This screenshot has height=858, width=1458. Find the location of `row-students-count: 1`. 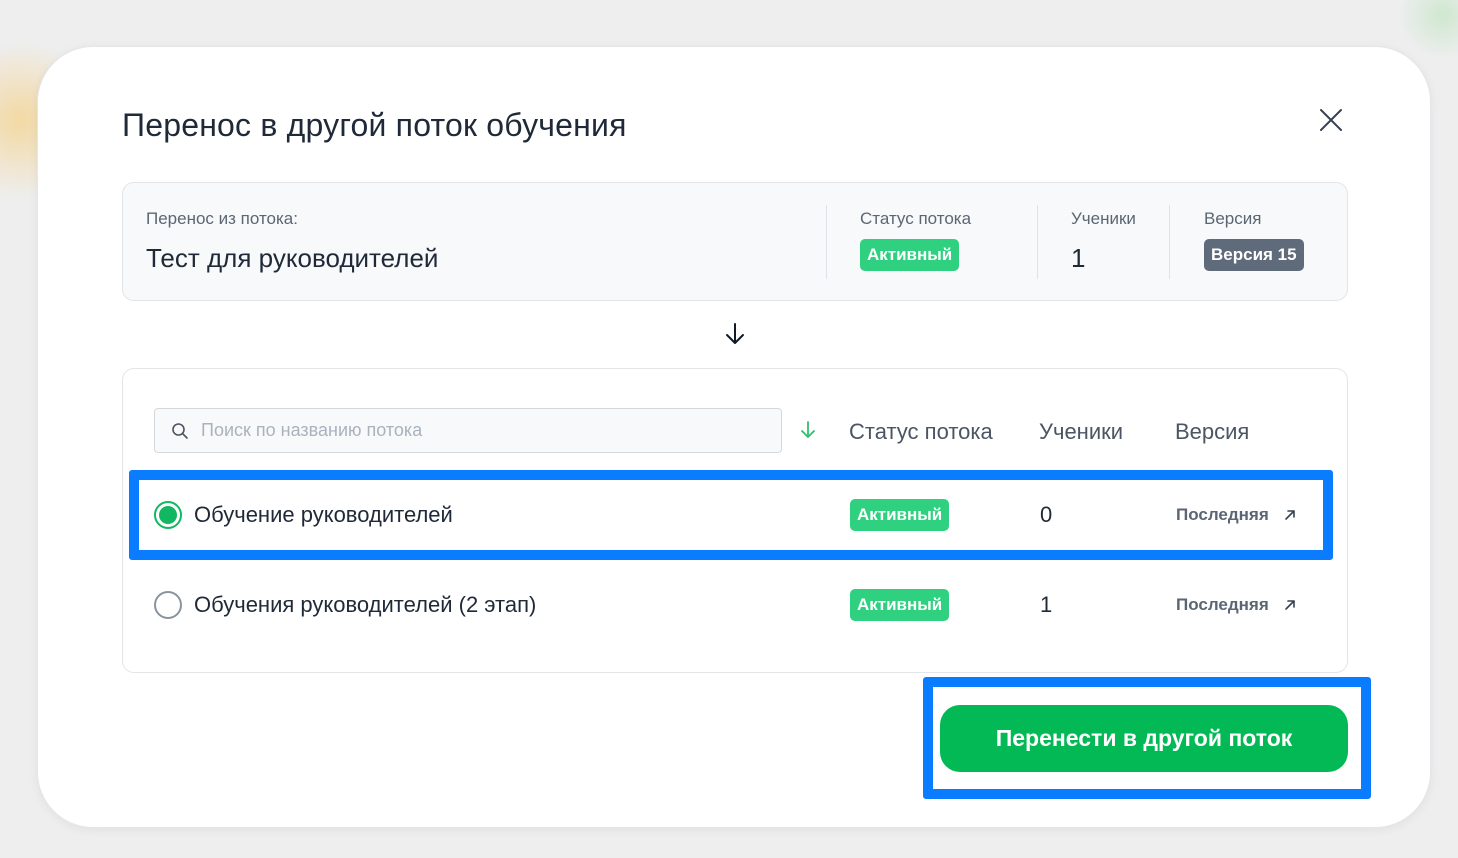

row-students-count: 1 is located at coordinates (1046, 604).